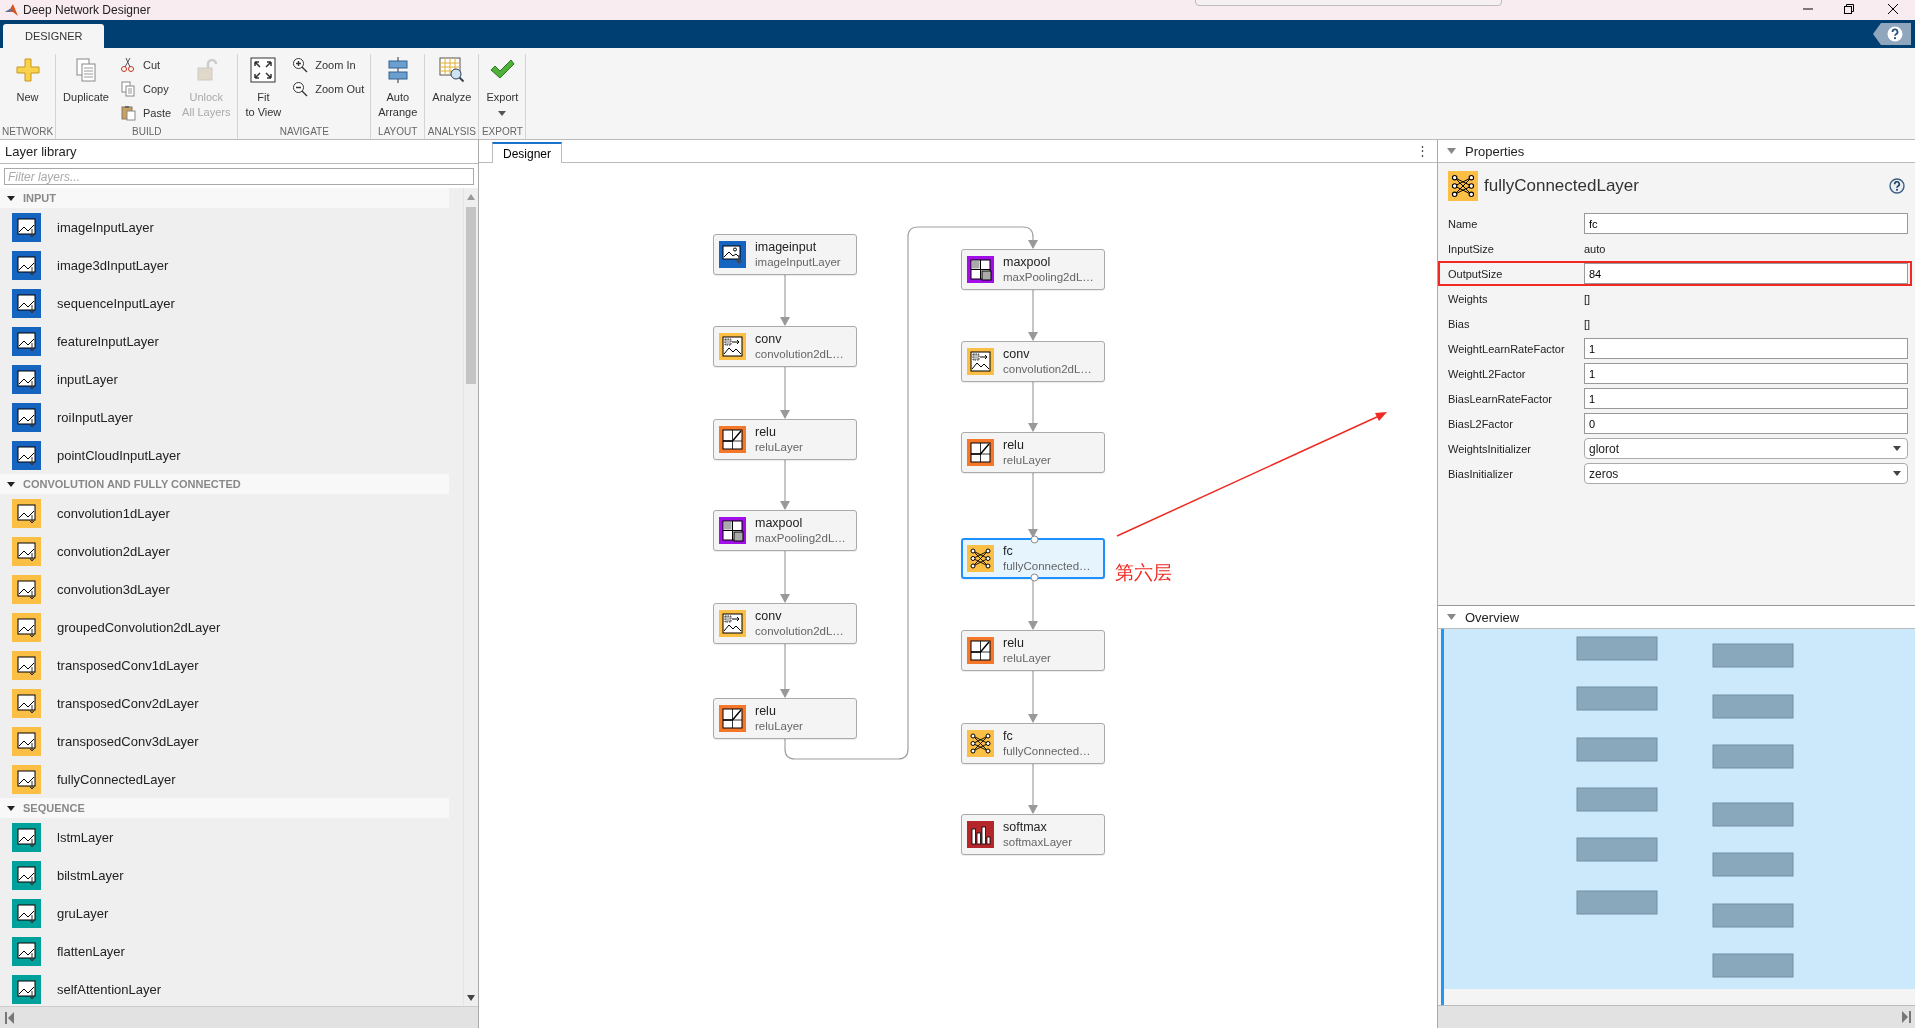  What do you see at coordinates (1143, 572) in the screenshot?
I see `annotation-label: 第六层` at bounding box center [1143, 572].